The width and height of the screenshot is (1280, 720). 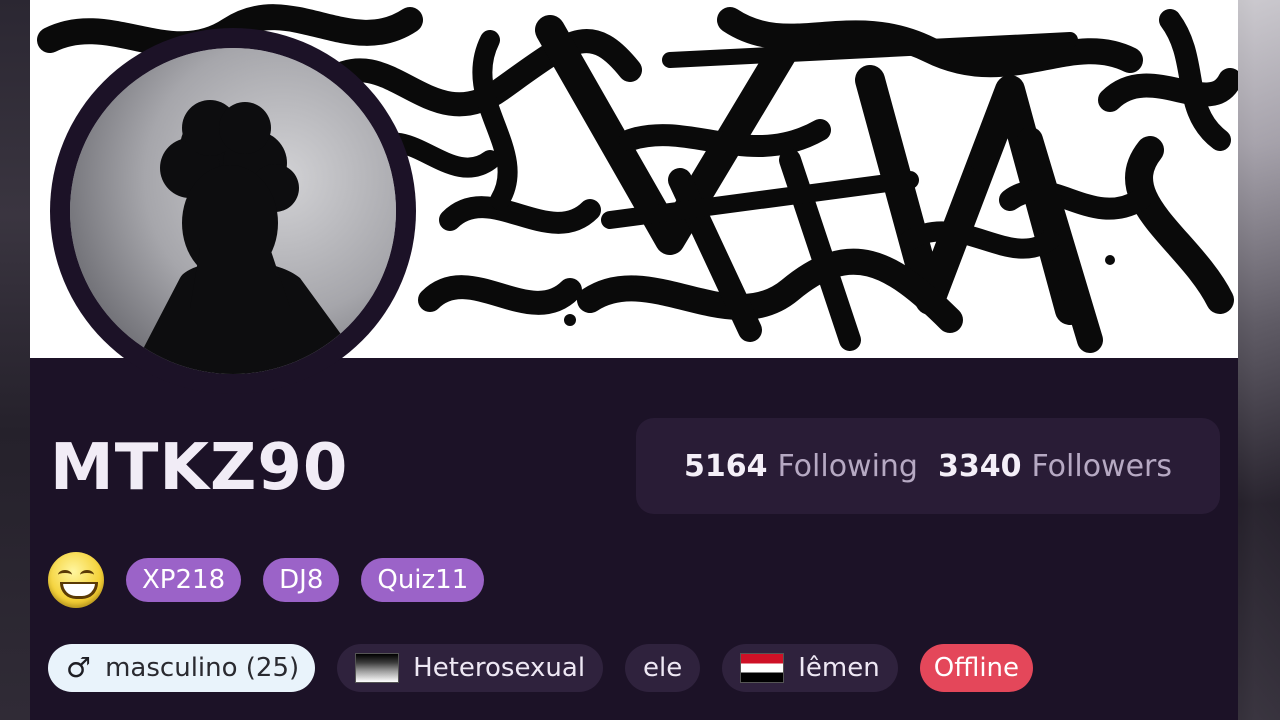 I want to click on status-label: Offline, so click(x=976, y=668).